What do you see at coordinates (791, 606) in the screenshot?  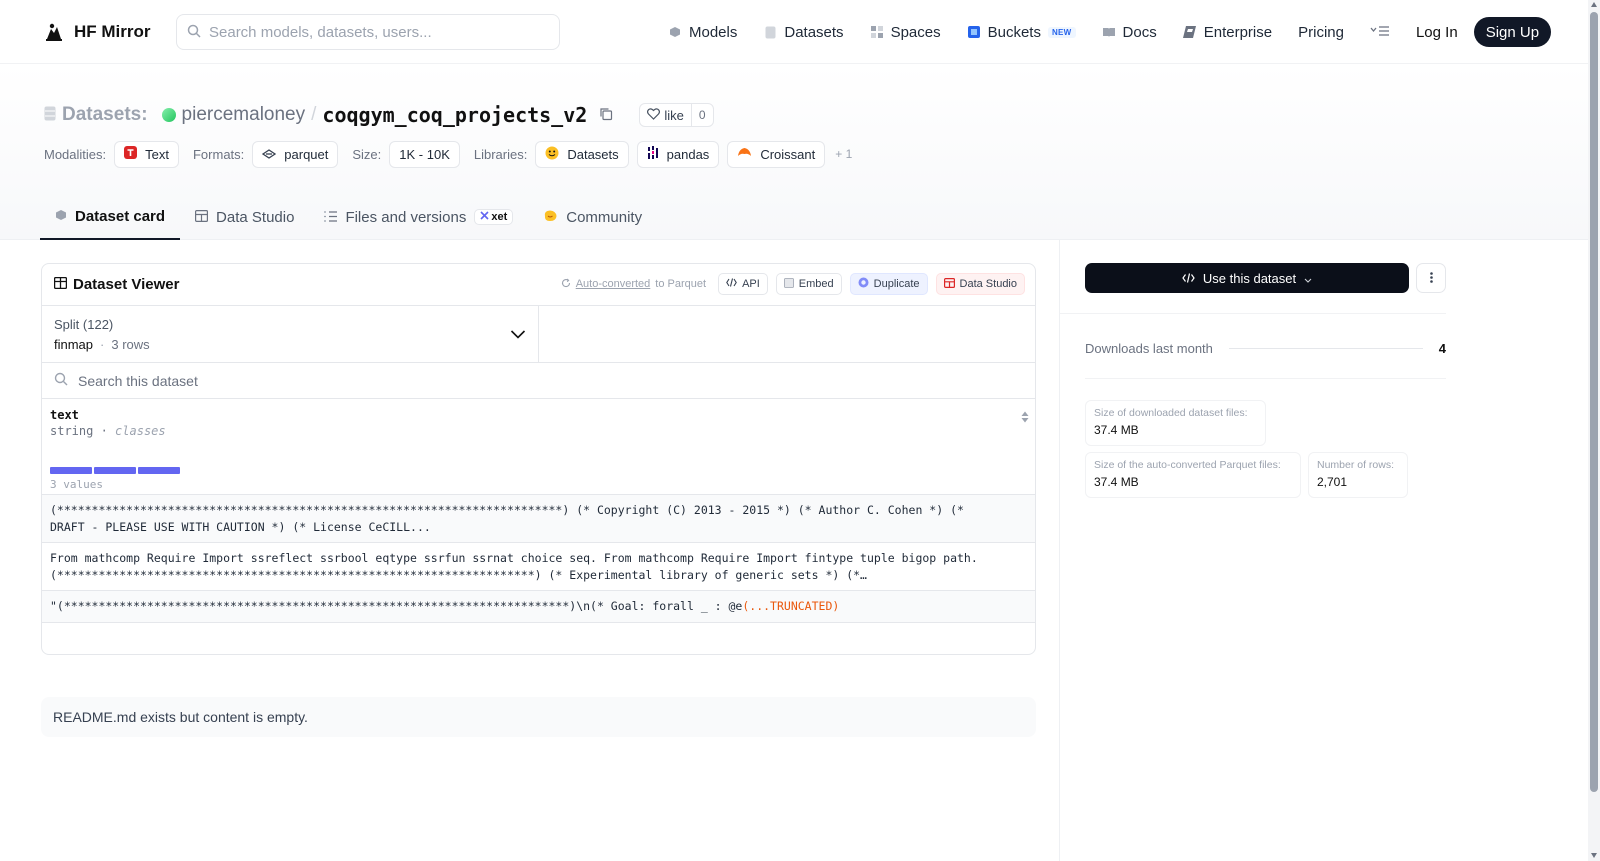 I see `truncated-marker: (...TRUNCATED)` at bounding box center [791, 606].